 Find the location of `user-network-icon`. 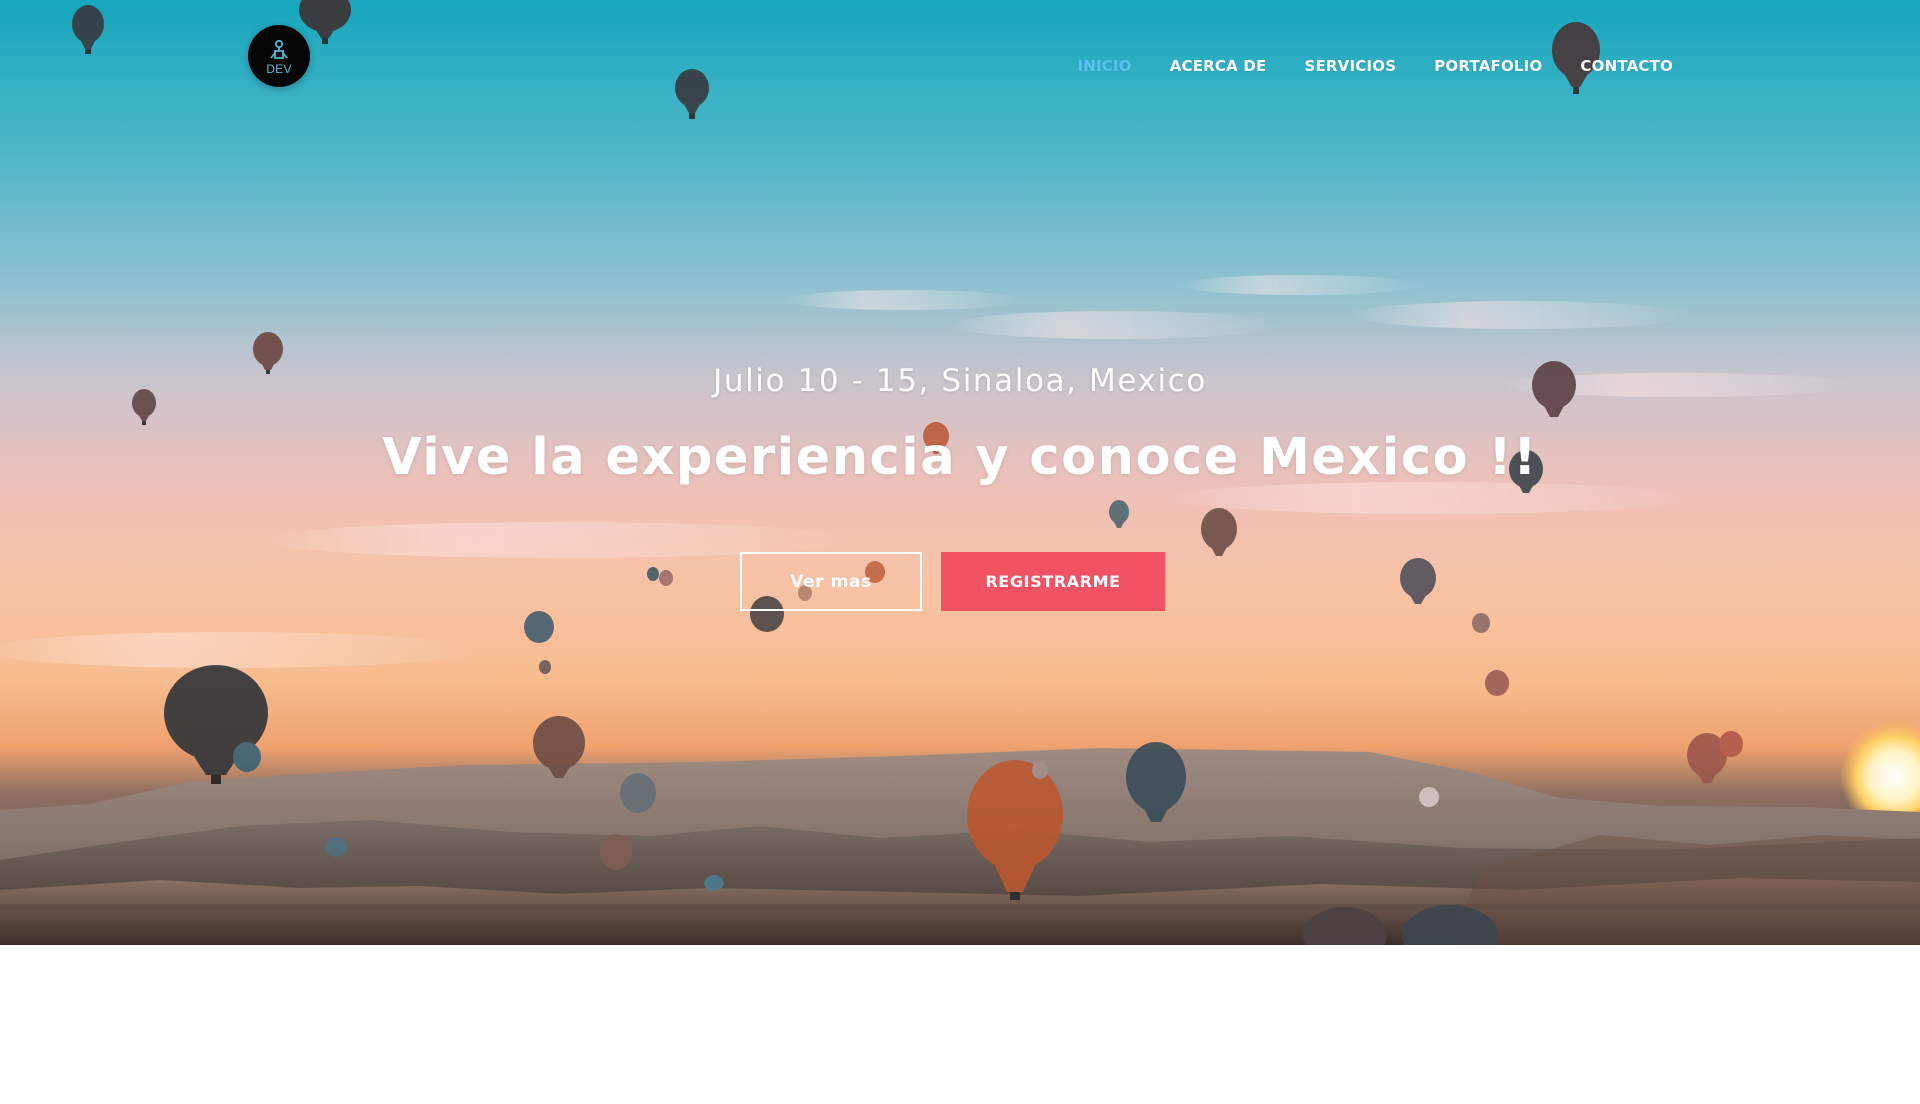

user-network-icon is located at coordinates (279, 49).